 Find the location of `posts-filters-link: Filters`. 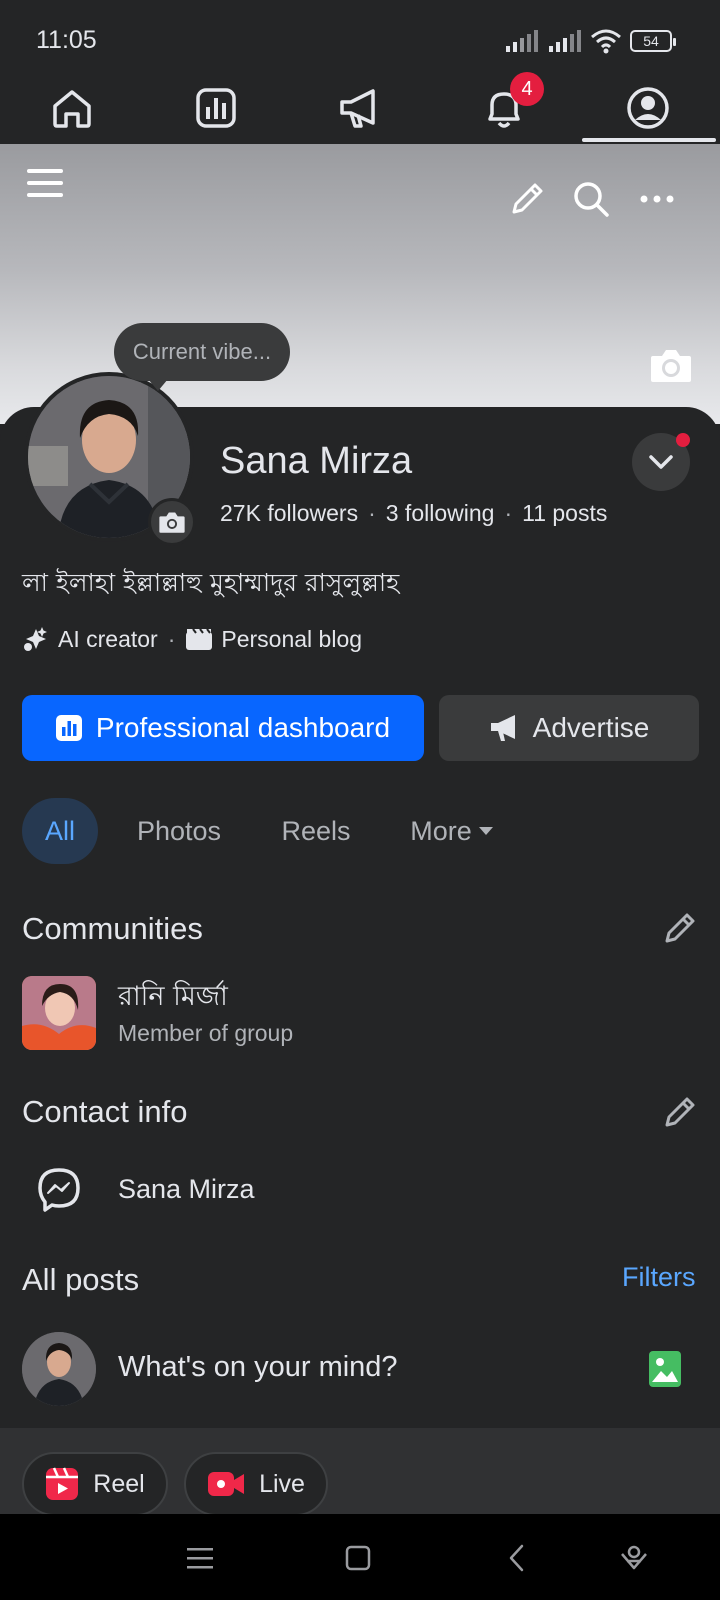

posts-filters-link: Filters is located at coordinates (659, 1277).